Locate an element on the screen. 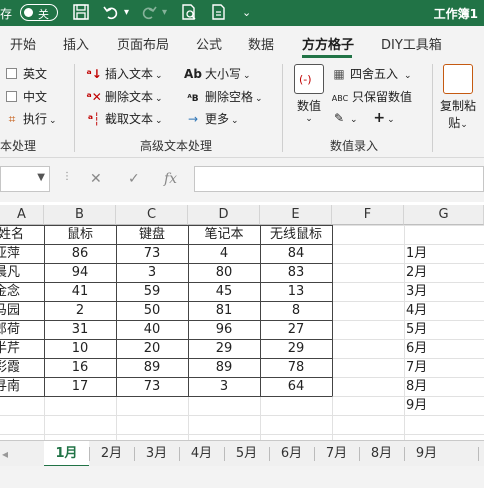 The width and height of the screenshot is (484, 488). sheet-tab: 9月 is located at coordinates (426, 454).